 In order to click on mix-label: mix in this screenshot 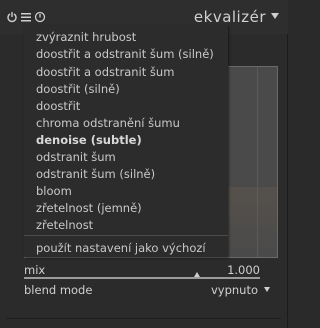, I will do `click(35, 270)`.